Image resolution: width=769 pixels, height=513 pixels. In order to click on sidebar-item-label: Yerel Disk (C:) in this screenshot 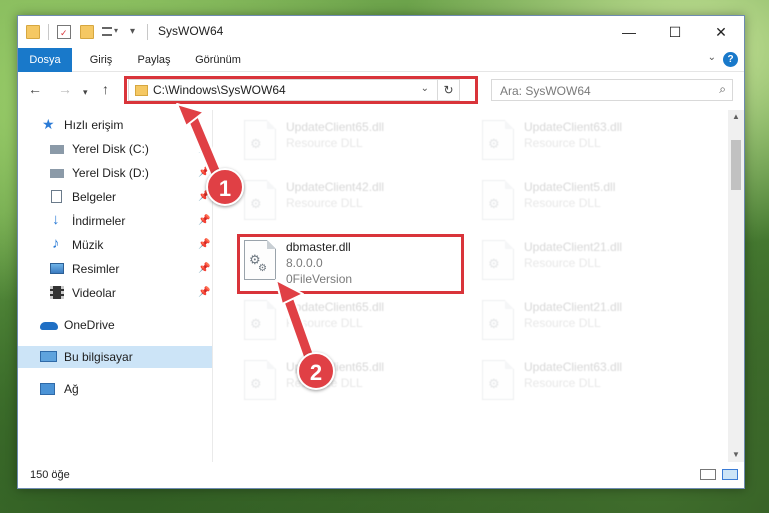, I will do `click(110, 149)`.